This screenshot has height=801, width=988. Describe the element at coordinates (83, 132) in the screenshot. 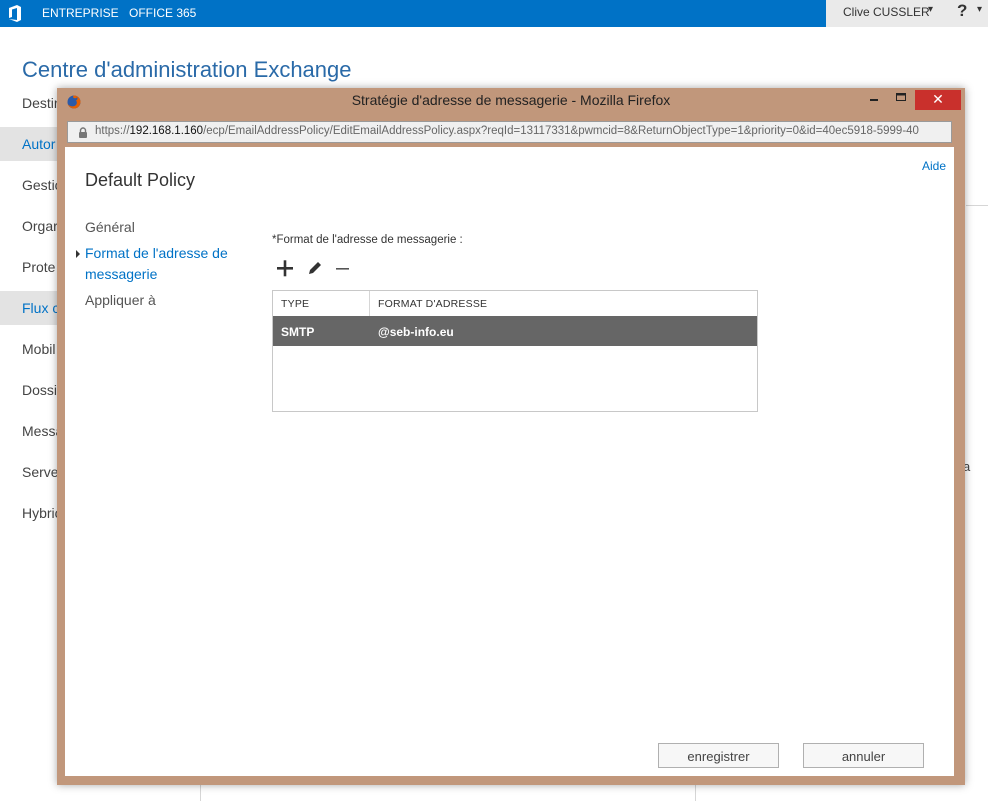

I see `lock-icon` at that location.